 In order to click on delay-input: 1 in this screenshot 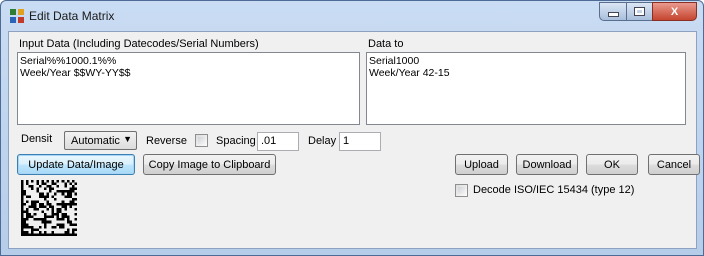, I will do `click(360, 141)`.